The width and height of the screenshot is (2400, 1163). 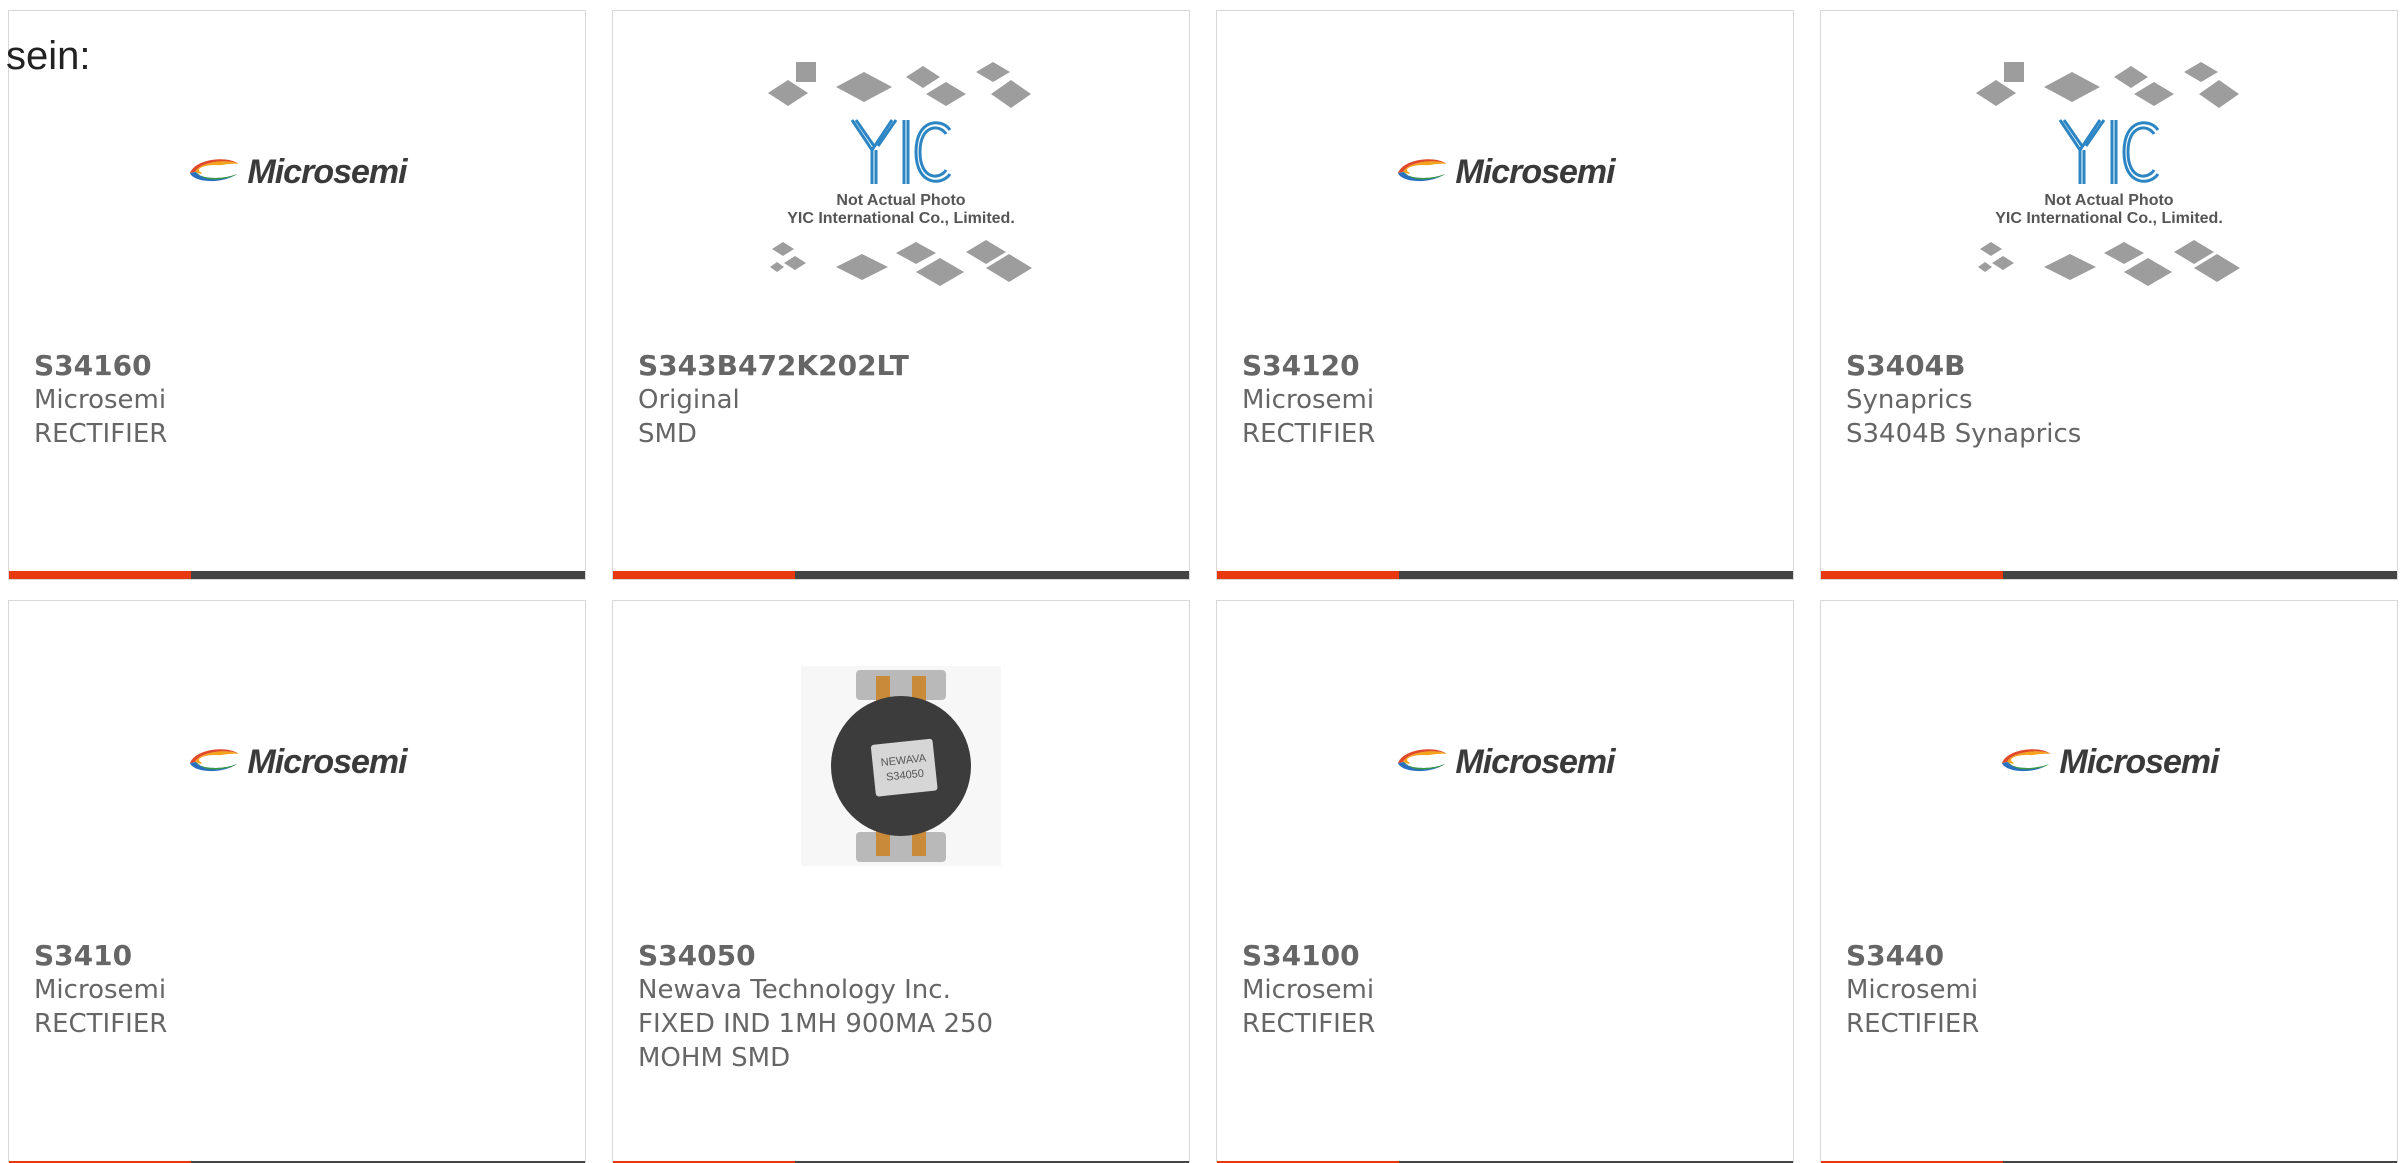 What do you see at coordinates (2111, 990) in the screenshot?
I see `product-info: S3440 Microsemi RECTIFIER` at bounding box center [2111, 990].